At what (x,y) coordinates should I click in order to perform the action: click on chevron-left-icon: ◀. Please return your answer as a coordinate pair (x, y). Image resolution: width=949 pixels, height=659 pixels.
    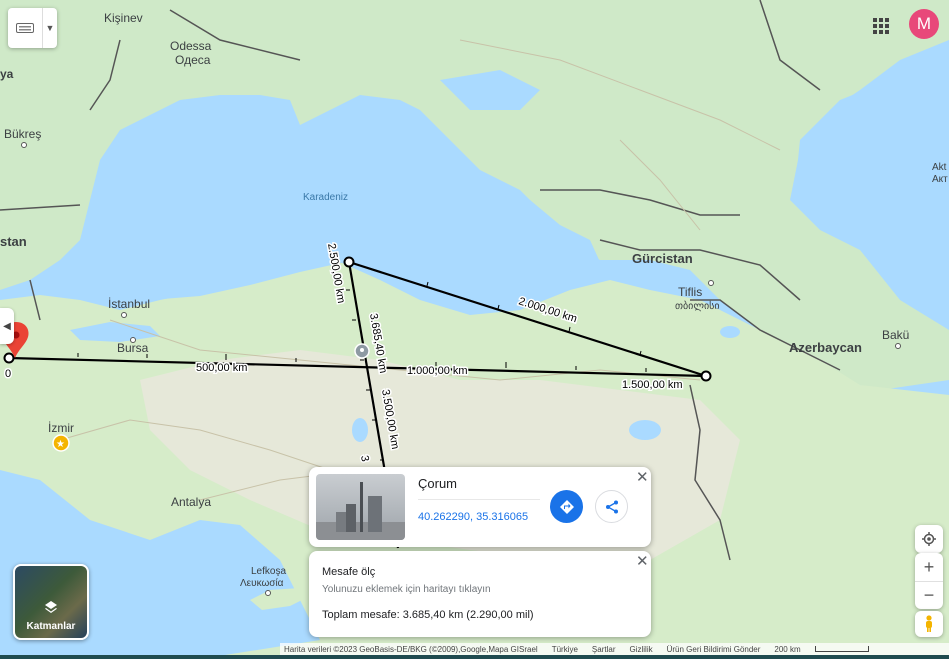
    Looking at the image, I should click on (7, 326).